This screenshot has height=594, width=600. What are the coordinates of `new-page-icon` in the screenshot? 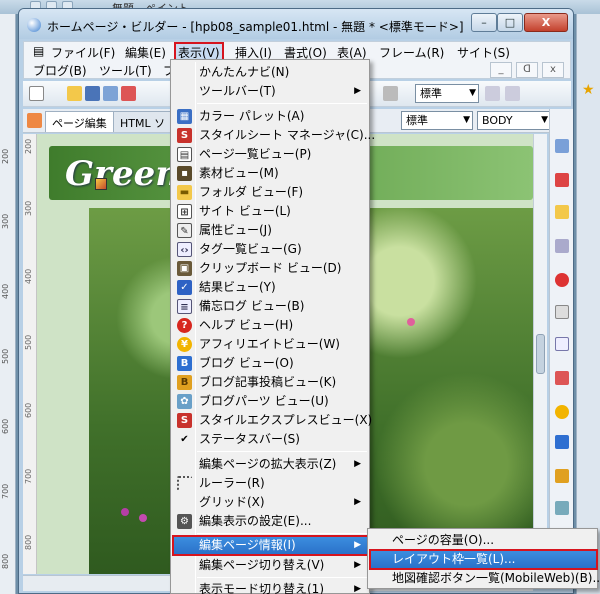 It's located at (36, 93).